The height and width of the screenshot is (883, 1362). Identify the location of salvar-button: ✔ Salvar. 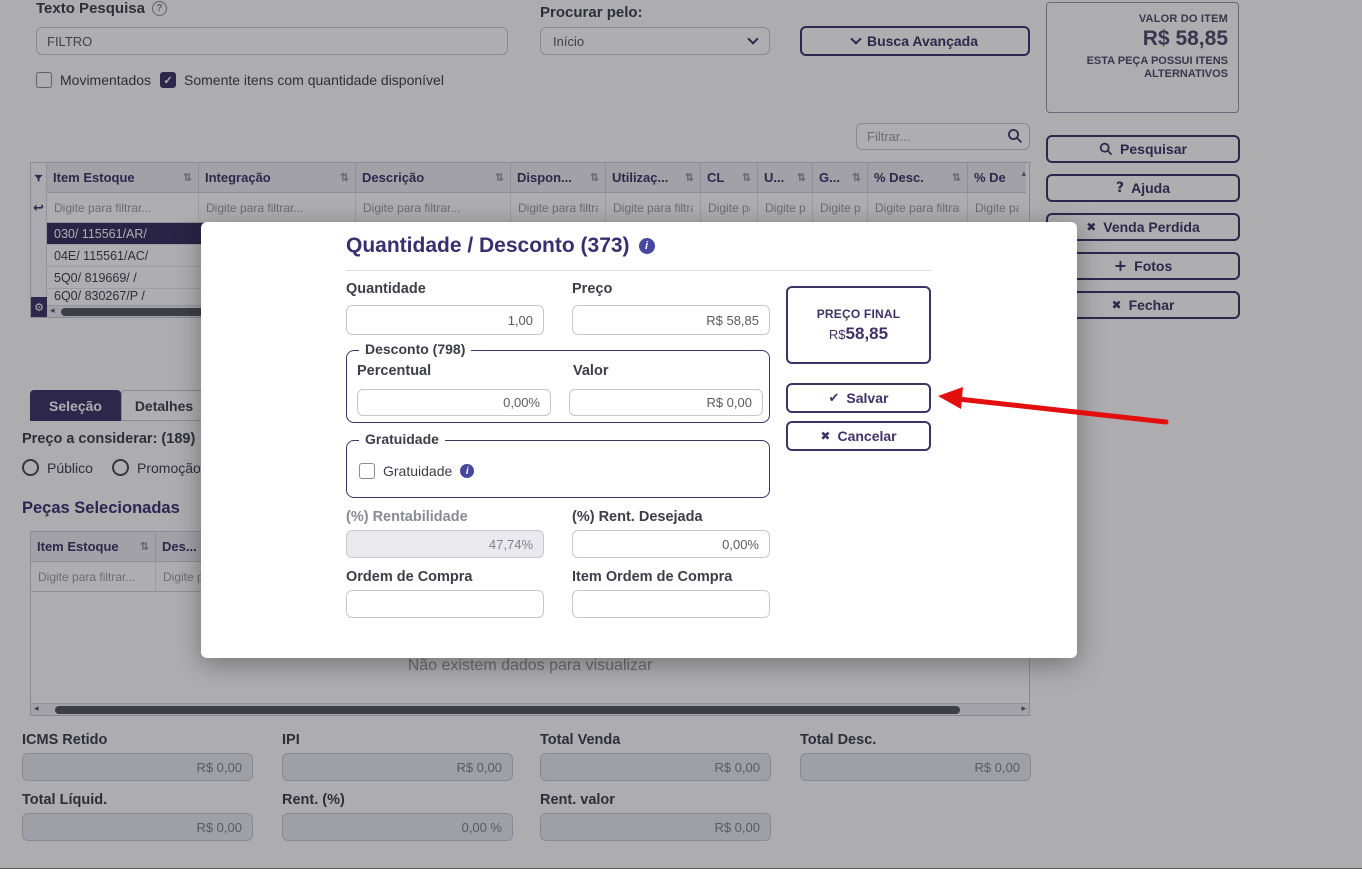
(858, 398).